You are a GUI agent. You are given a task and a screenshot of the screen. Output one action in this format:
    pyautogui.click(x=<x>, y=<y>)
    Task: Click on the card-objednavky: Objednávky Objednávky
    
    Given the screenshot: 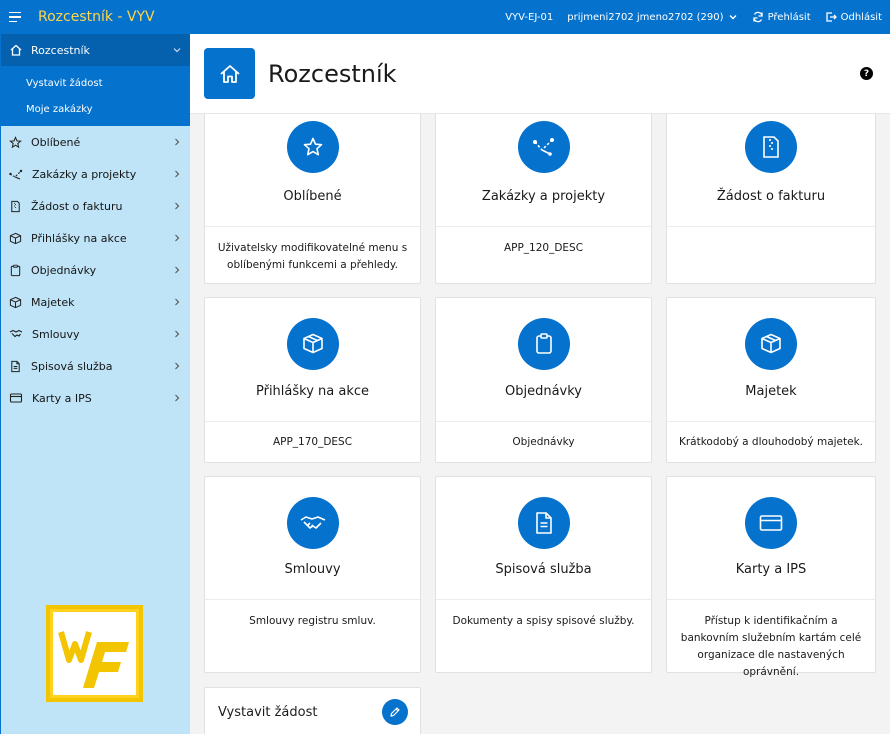 What is the action you would take?
    pyautogui.click(x=543, y=380)
    